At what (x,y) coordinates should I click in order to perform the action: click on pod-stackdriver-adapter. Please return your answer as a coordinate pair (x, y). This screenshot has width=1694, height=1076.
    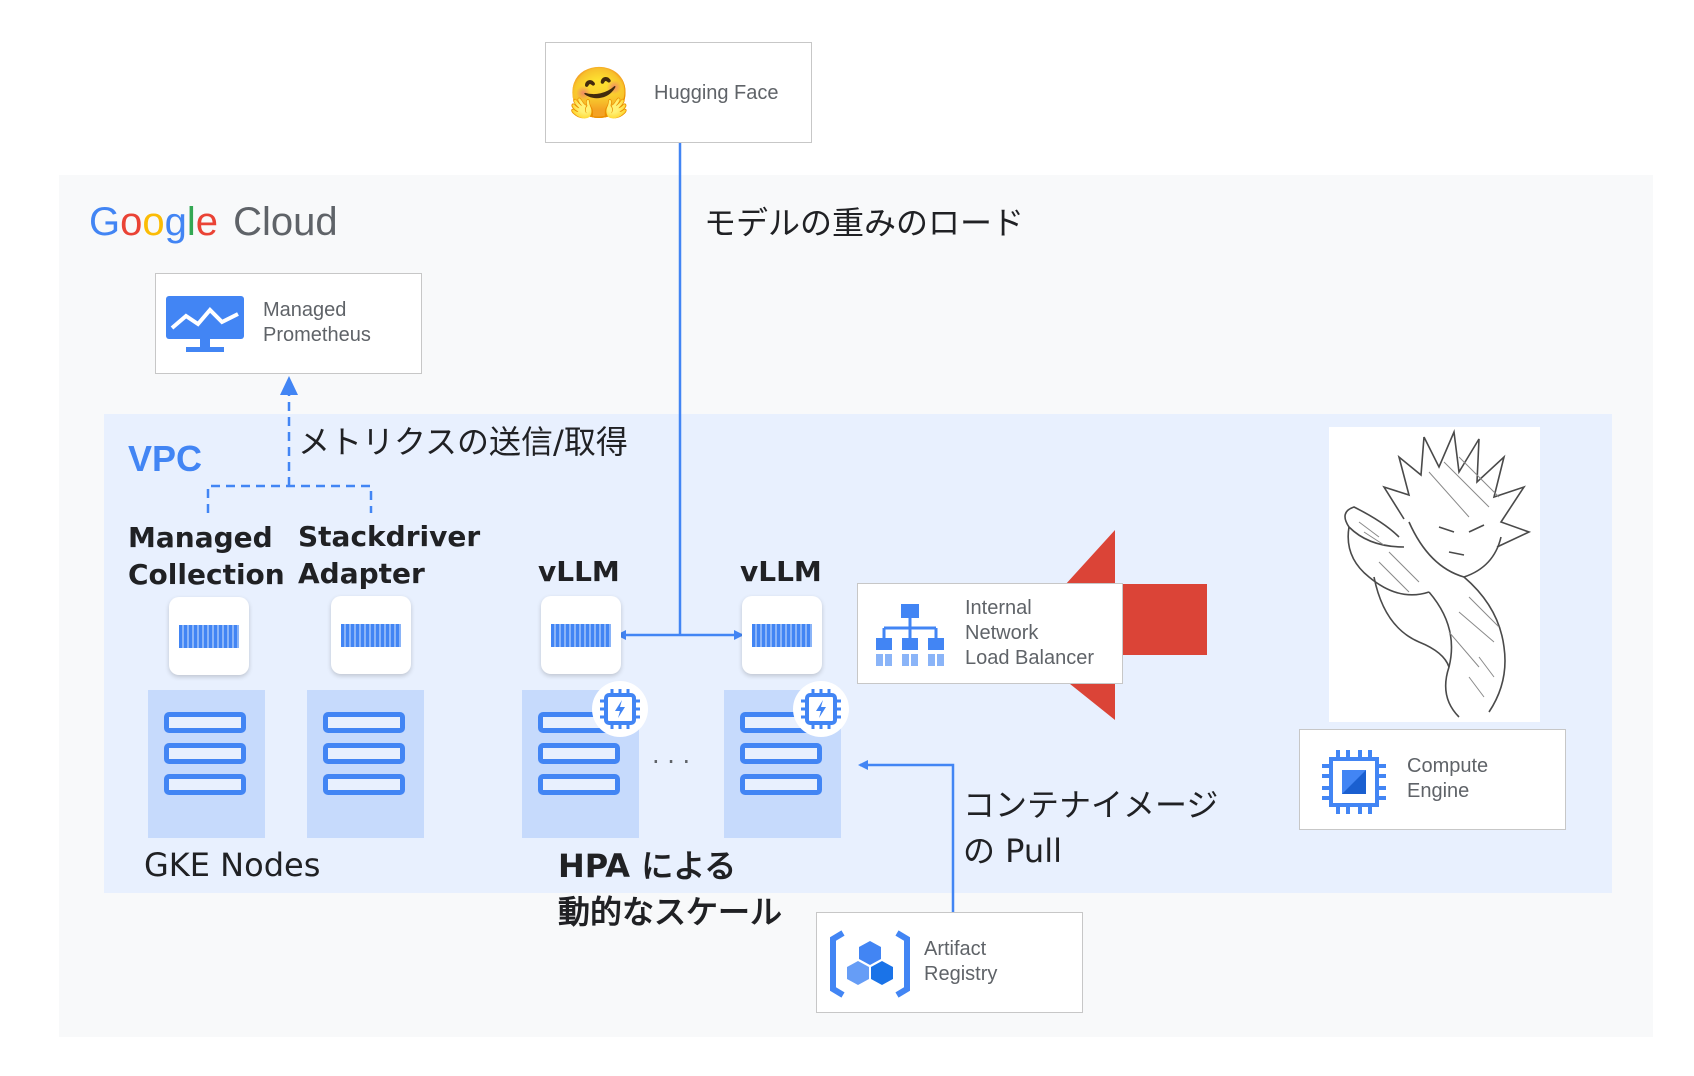
    Looking at the image, I should click on (371, 635).